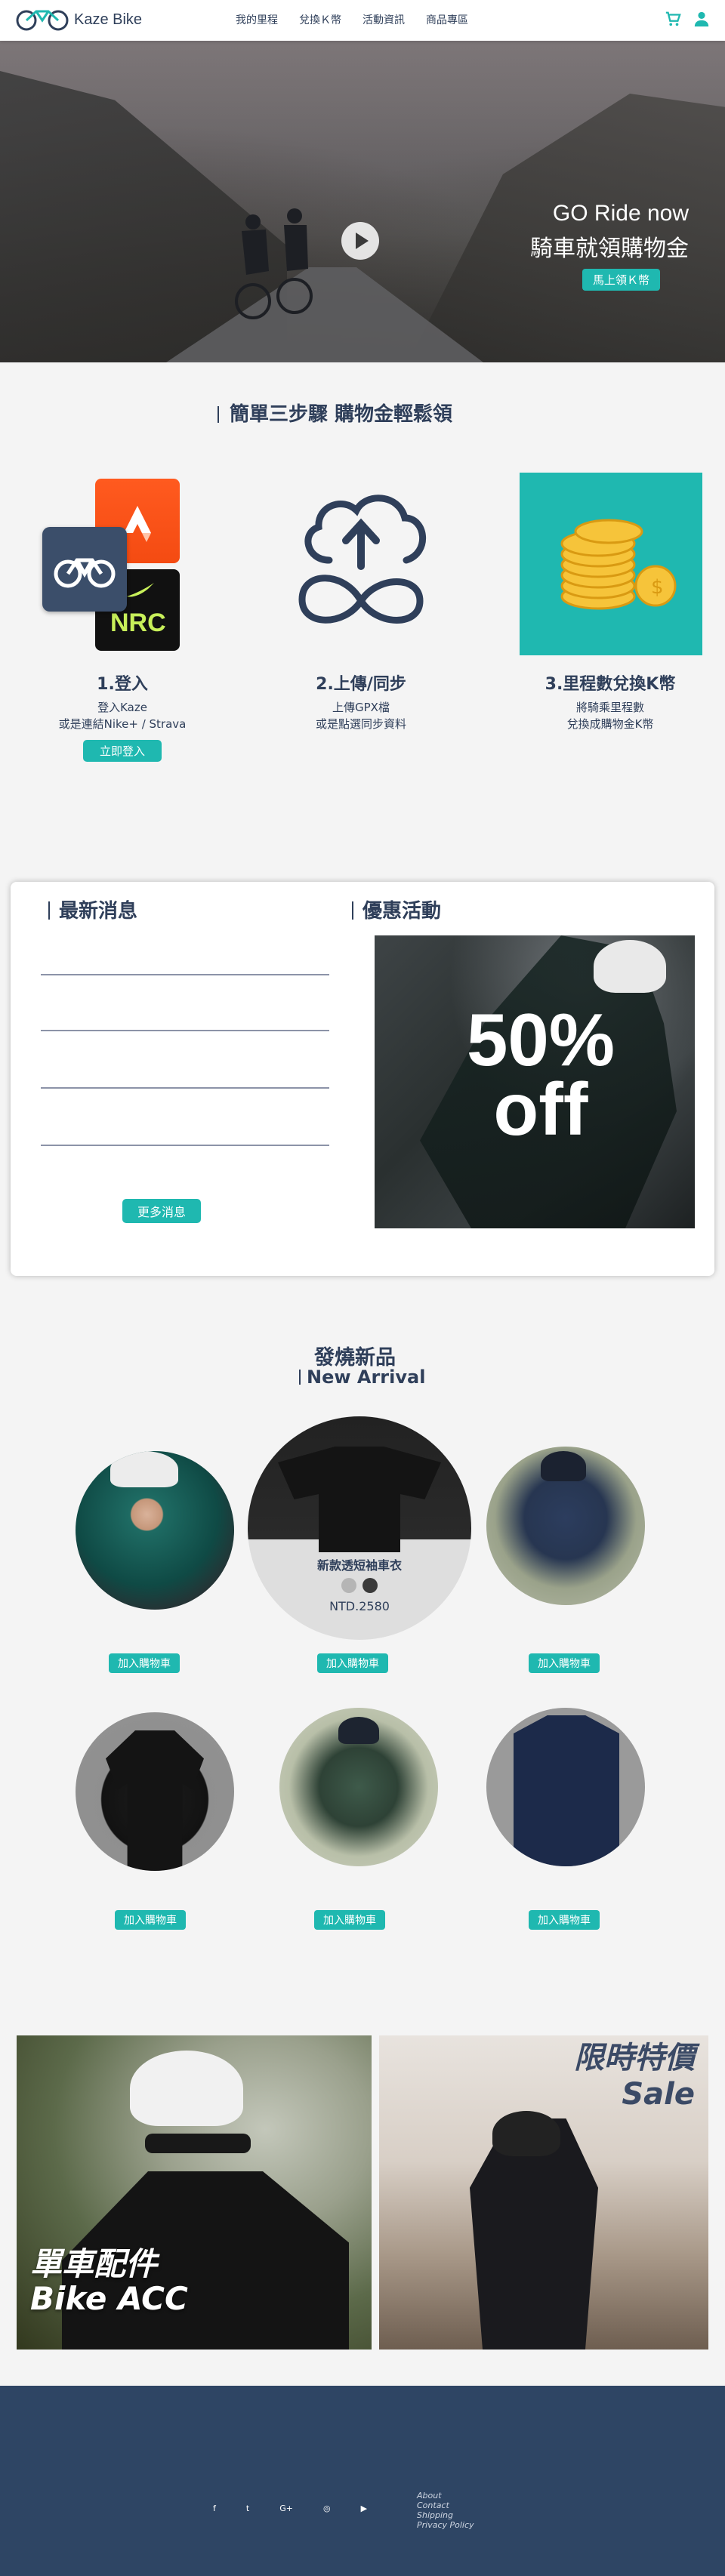  I want to click on footer-links: About Contact Shipping Privacy Policy, so click(445, 2510).